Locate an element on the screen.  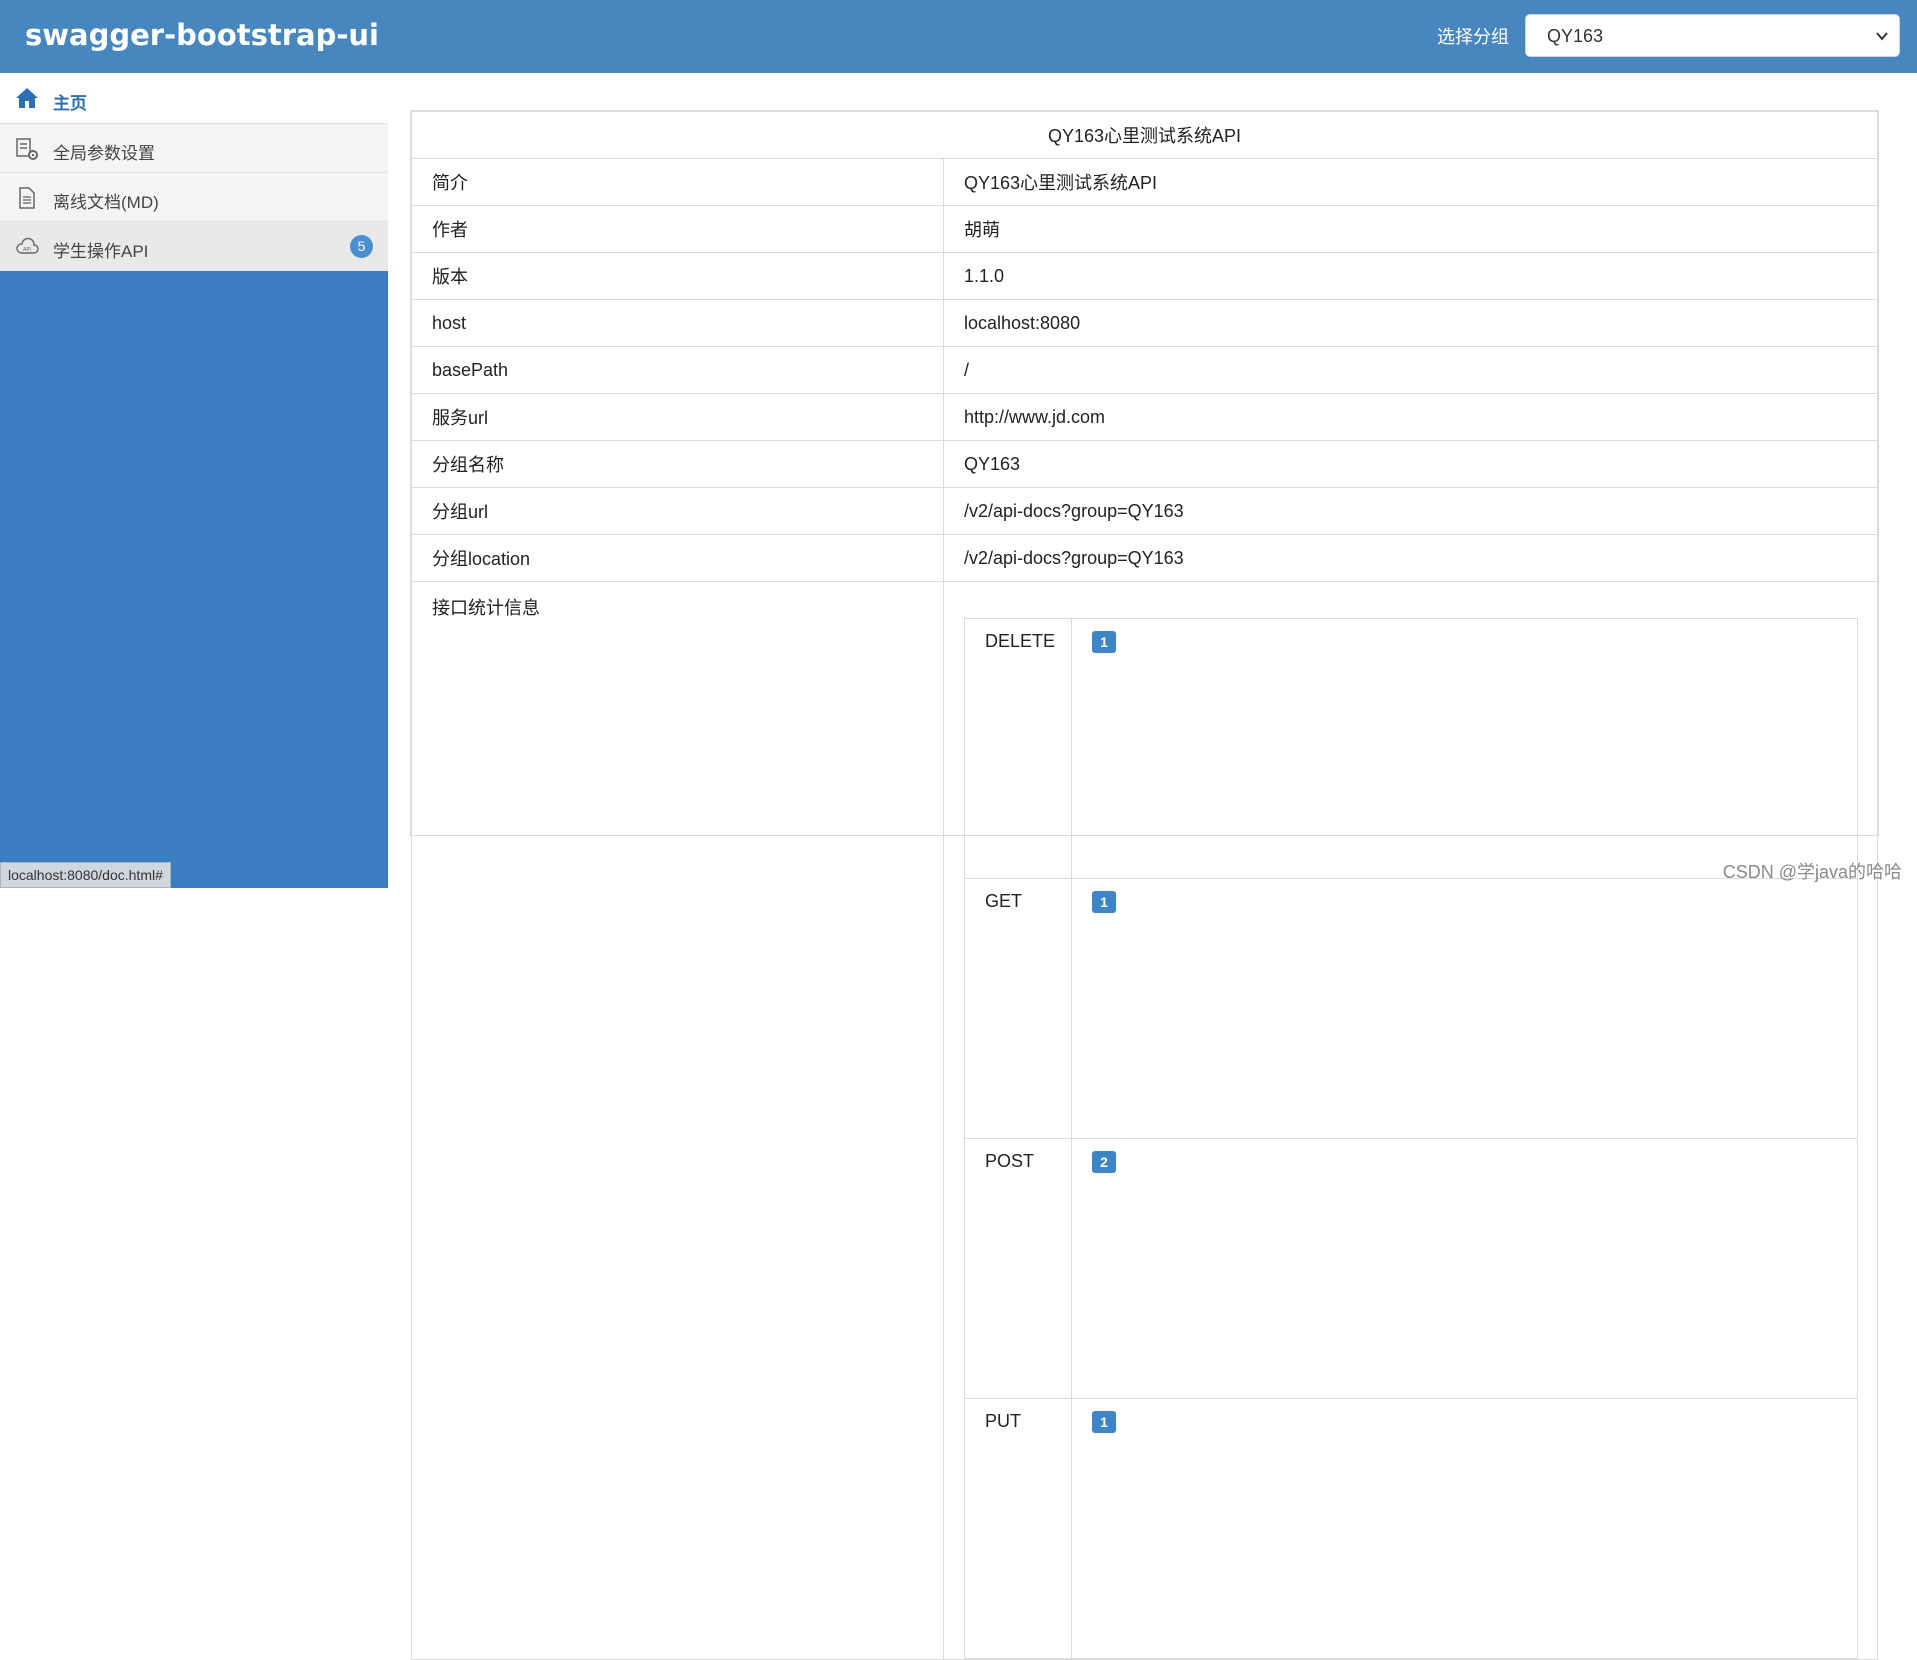
table-row: 简介 QY163心里测试系统API is located at coordinates (1144, 182).